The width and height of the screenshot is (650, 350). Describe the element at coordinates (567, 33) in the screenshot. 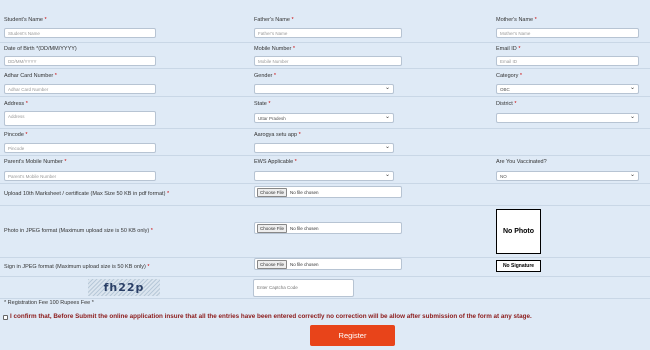

I see `mother-name-input: Mother's Name` at that location.